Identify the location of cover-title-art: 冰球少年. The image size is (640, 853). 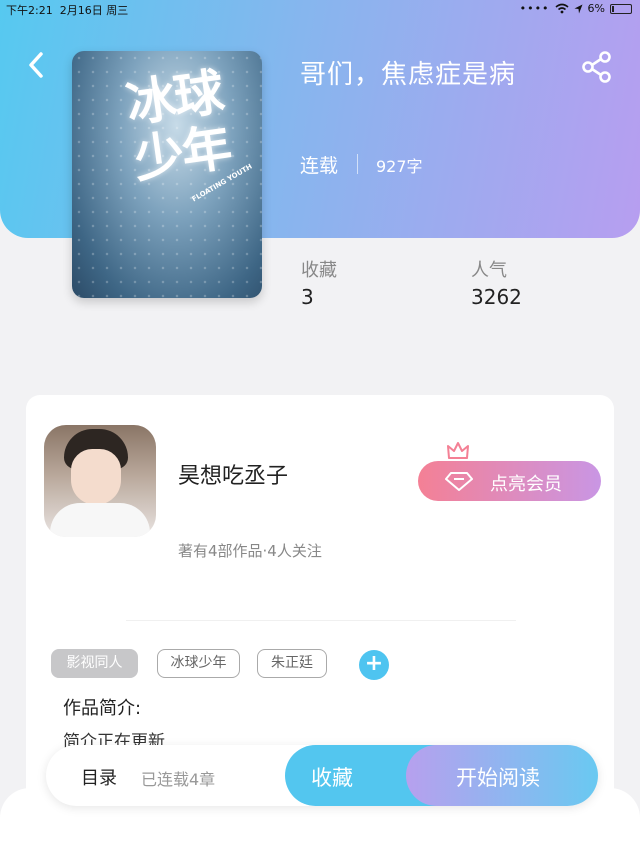
(178, 125).